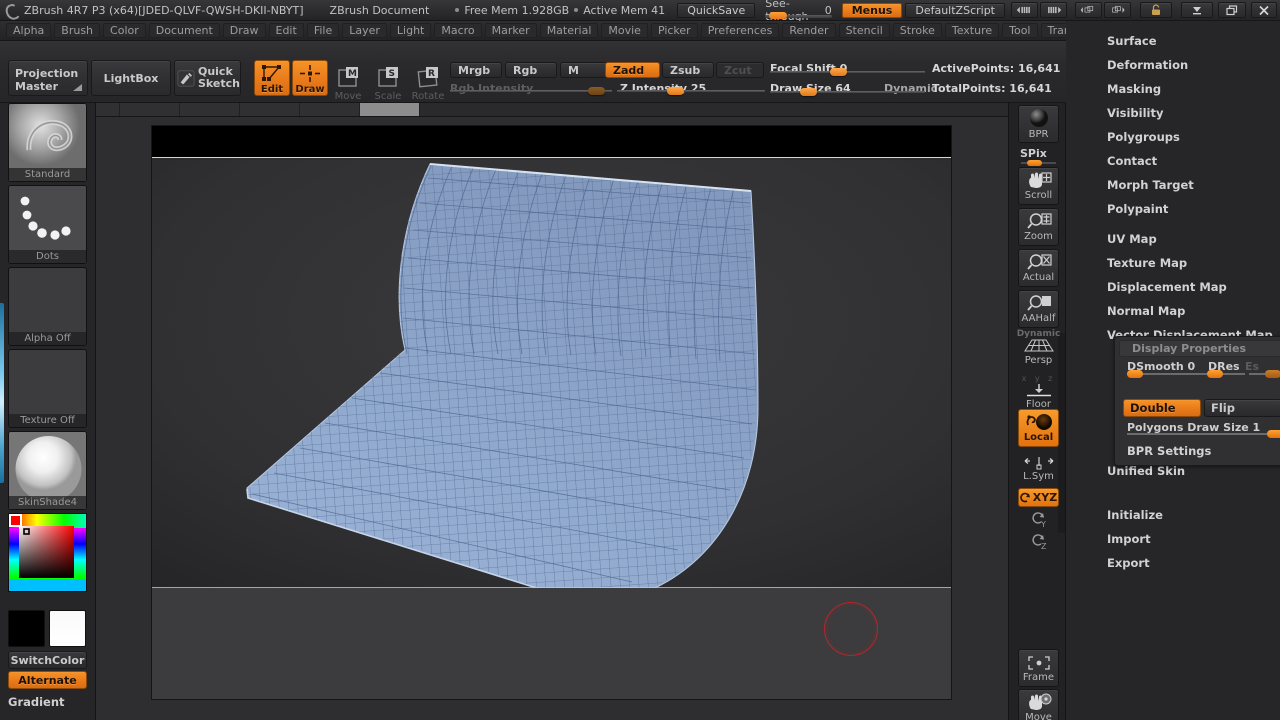 The height and width of the screenshot is (720, 1280). What do you see at coordinates (632, 70) in the screenshot?
I see `zadd-button: Zadd` at bounding box center [632, 70].